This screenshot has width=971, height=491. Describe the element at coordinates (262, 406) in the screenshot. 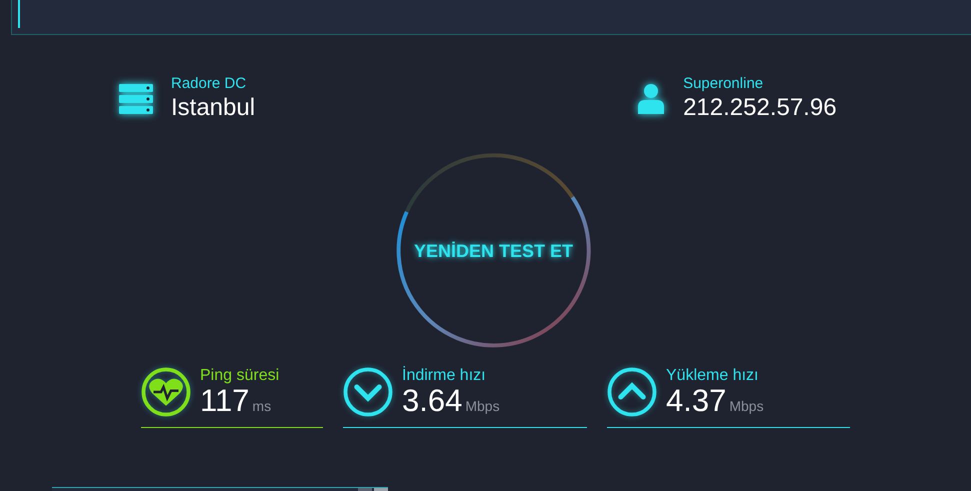

I see `metric-unit: ms` at that location.